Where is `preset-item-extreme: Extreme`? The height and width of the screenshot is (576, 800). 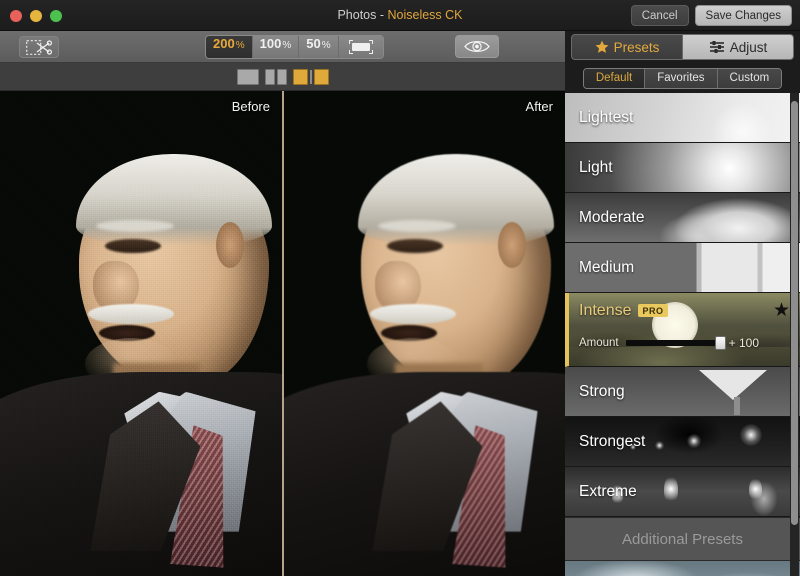
preset-item-extreme: Extreme is located at coordinates (682, 492).